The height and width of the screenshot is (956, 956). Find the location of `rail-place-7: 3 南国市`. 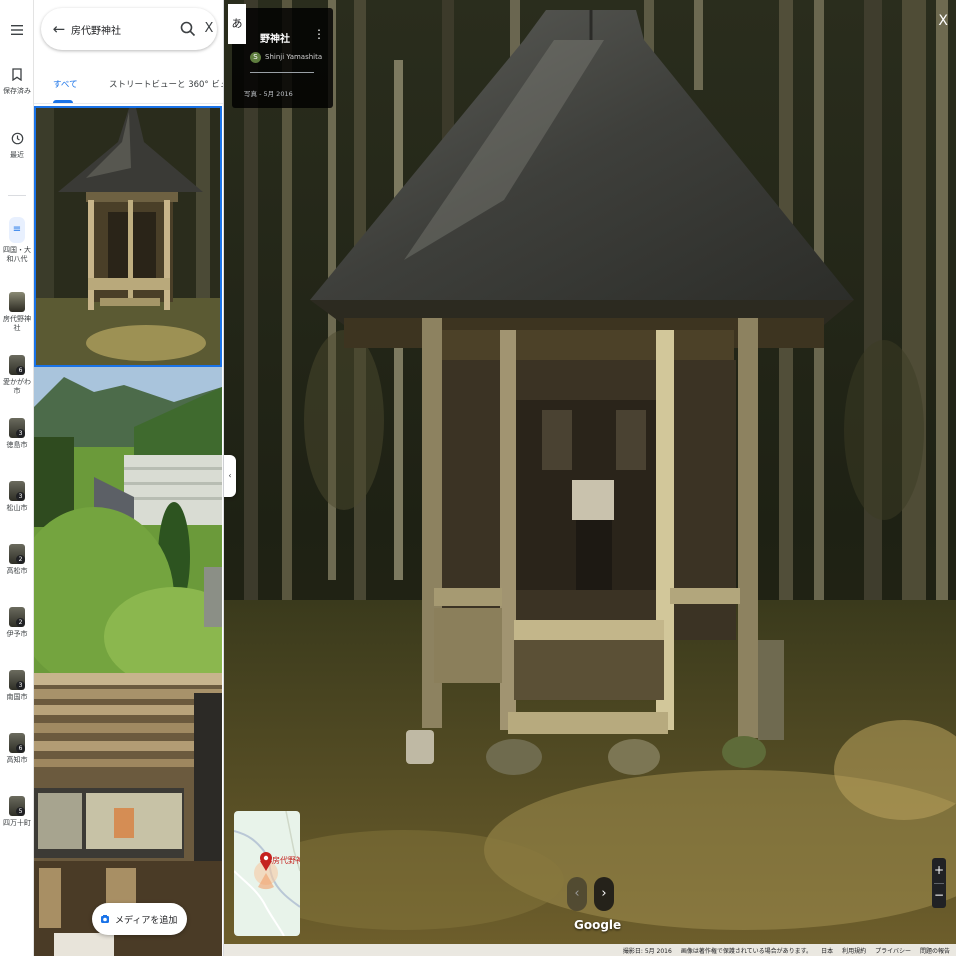

rail-place-7: 3 南国市 is located at coordinates (17, 686).